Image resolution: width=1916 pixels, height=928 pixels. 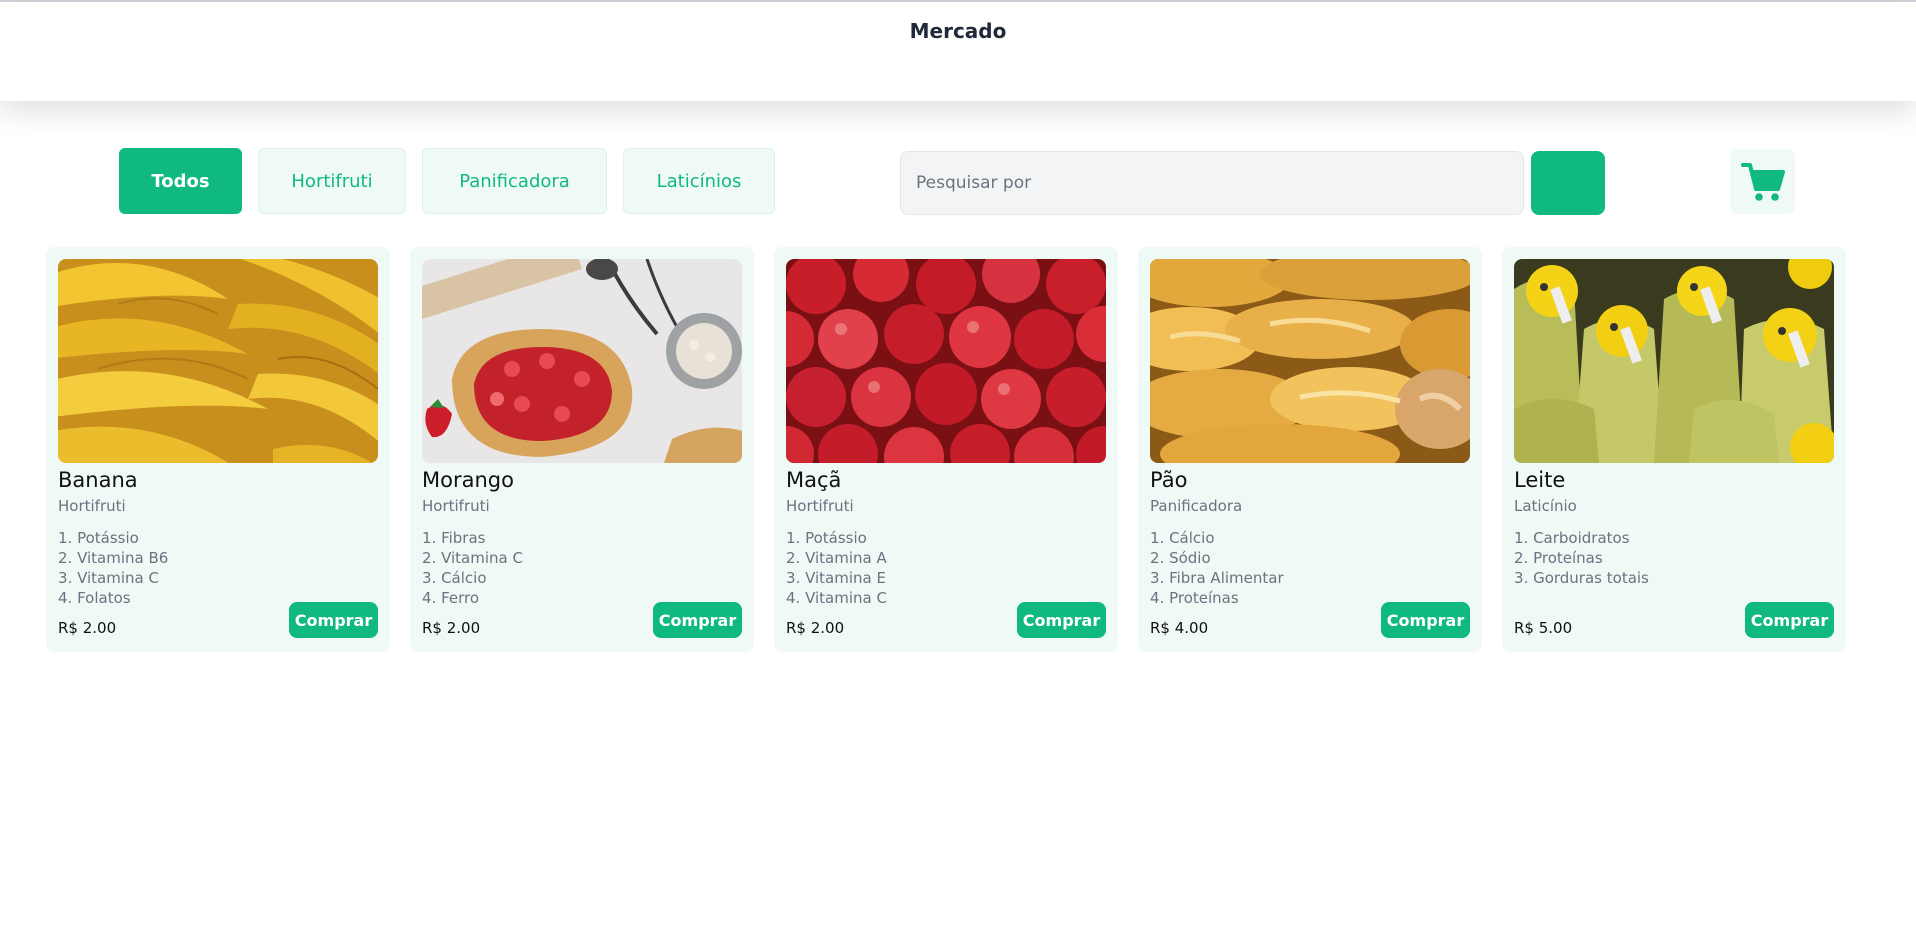 What do you see at coordinates (699, 181) in the screenshot?
I see `filter-laticinios-button: Laticínios` at bounding box center [699, 181].